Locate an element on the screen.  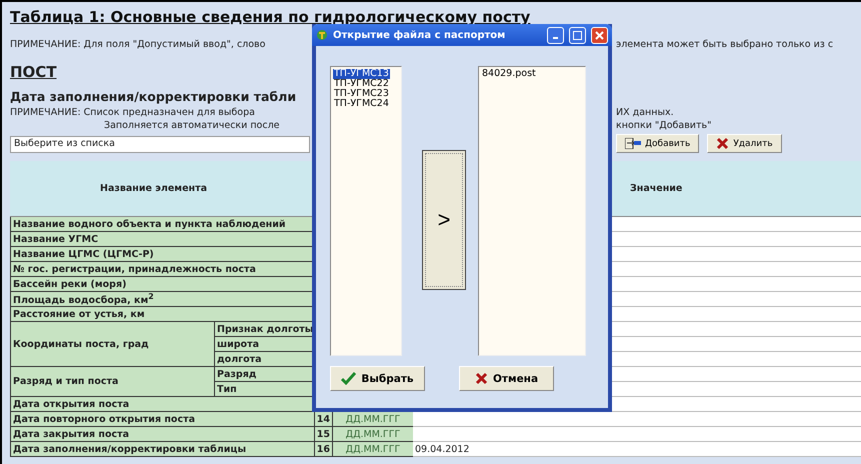
note-text: кнопки "Добавить" is located at coordinates (664, 125).